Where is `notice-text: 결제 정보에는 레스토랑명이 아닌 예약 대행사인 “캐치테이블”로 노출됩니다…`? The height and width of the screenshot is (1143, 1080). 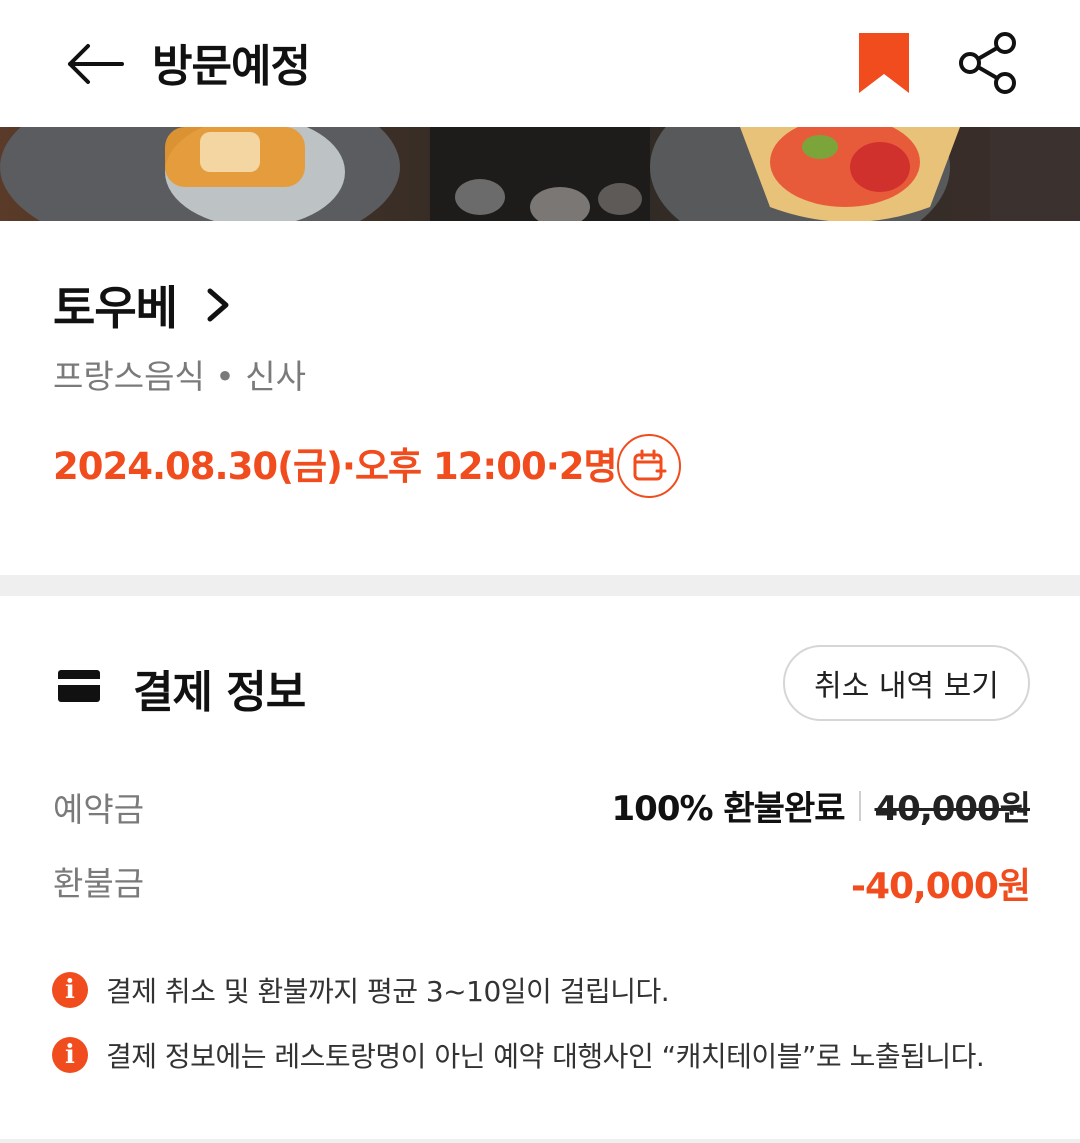
notice-text: 결제 정보에는 레스토랑명이 아닌 예약 대행사인 “캐치테이블”로 노출됩니다… is located at coordinates (545, 1056).